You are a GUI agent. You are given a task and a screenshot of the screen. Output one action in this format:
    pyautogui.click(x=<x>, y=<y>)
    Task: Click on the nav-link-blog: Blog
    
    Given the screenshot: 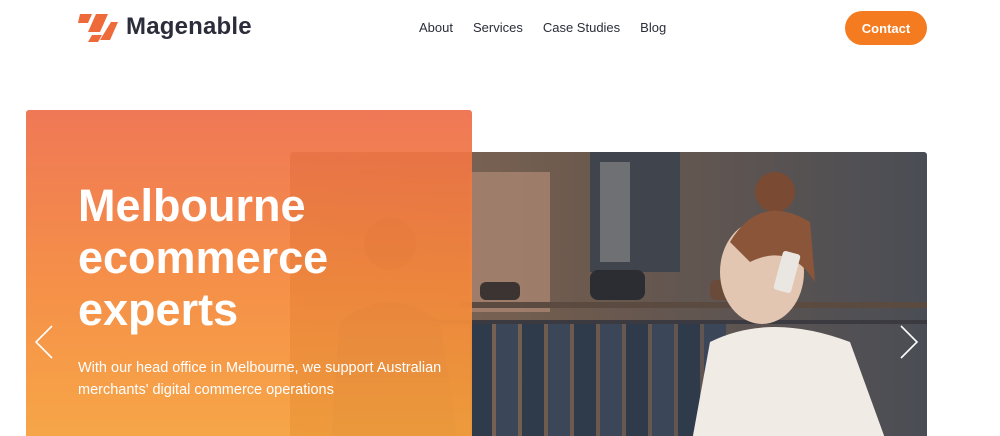 What is the action you would take?
    pyautogui.click(x=653, y=28)
    